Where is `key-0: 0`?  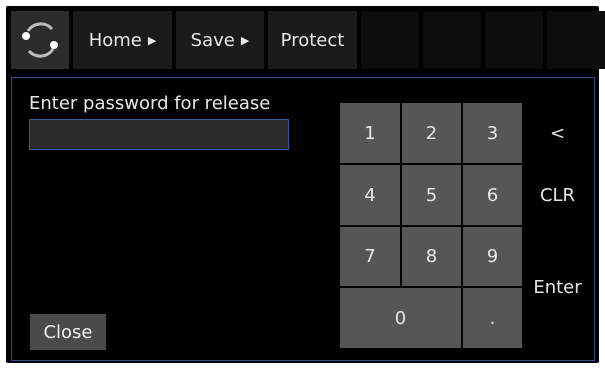 key-0: 0 is located at coordinates (400, 318).